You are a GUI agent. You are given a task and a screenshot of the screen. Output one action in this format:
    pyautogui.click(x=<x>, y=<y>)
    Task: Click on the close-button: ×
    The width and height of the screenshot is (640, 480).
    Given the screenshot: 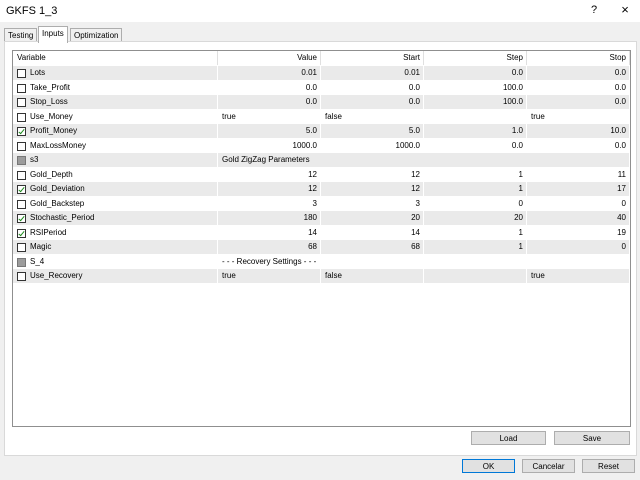 What is the action you would take?
    pyautogui.click(x=625, y=10)
    